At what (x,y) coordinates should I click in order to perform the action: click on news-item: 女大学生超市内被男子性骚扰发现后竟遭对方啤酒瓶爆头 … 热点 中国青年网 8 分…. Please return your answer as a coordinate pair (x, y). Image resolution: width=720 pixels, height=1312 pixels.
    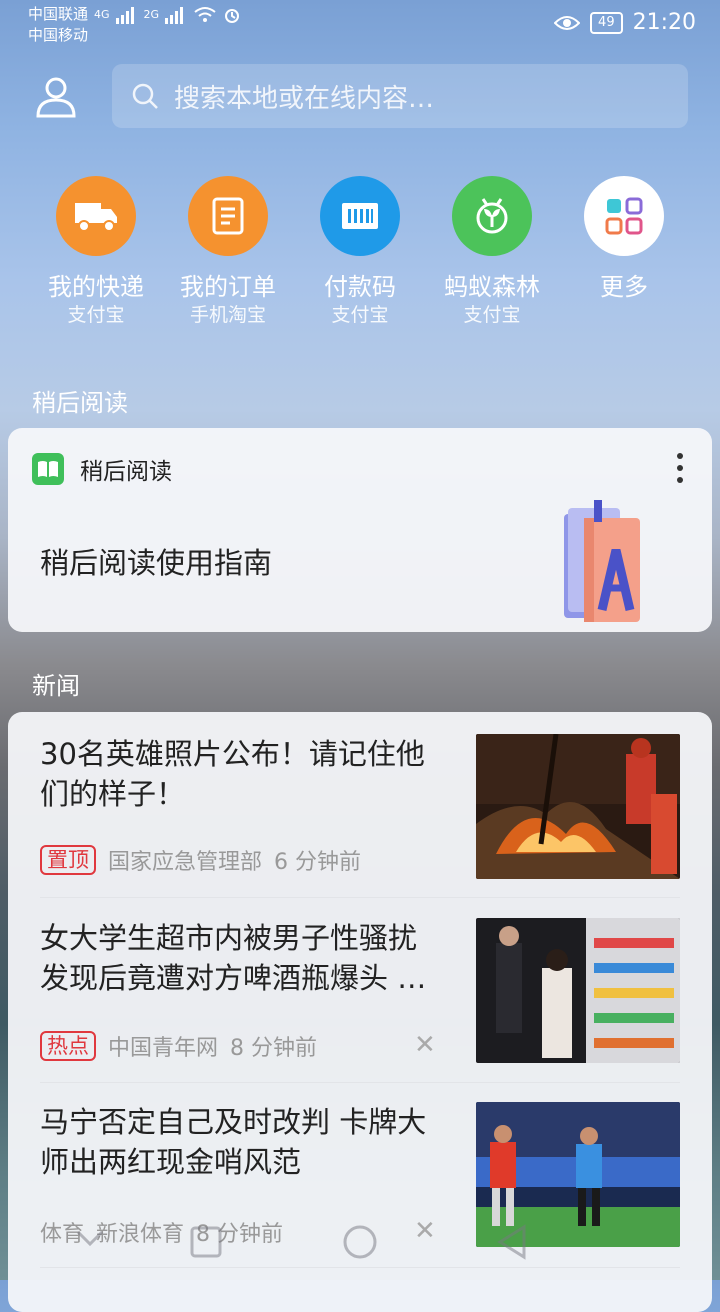
    Looking at the image, I should click on (360, 993).